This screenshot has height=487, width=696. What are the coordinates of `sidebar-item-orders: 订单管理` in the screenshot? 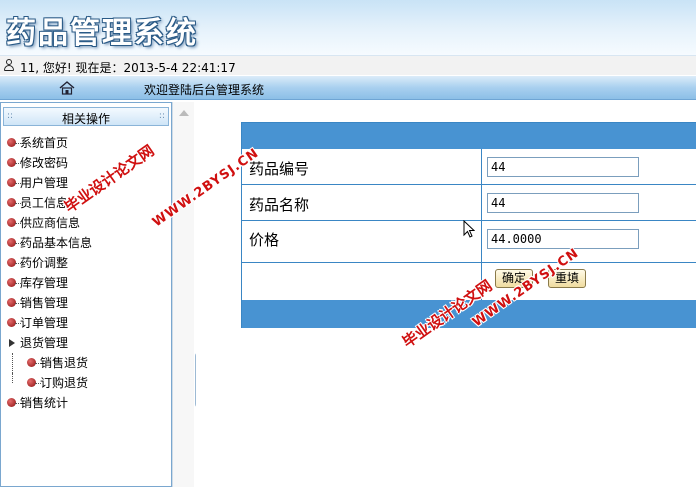 It's located at (87, 323).